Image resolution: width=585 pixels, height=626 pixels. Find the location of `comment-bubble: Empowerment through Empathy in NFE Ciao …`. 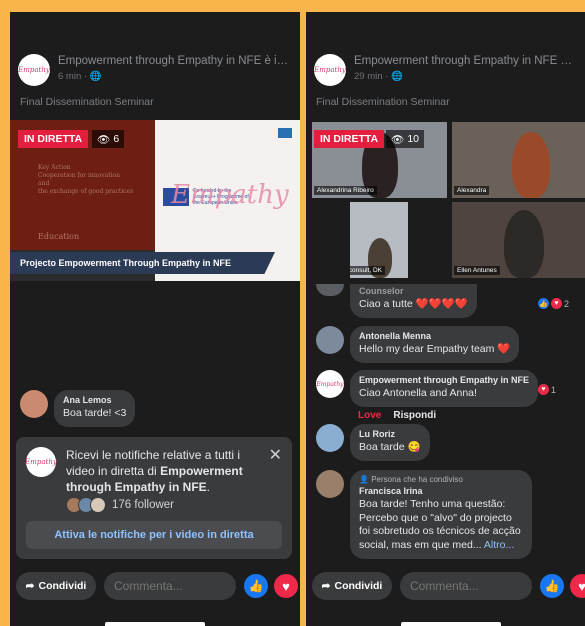

comment-bubble: Empowerment through Empathy in NFE Ciao … is located at coordinates (444, 388).